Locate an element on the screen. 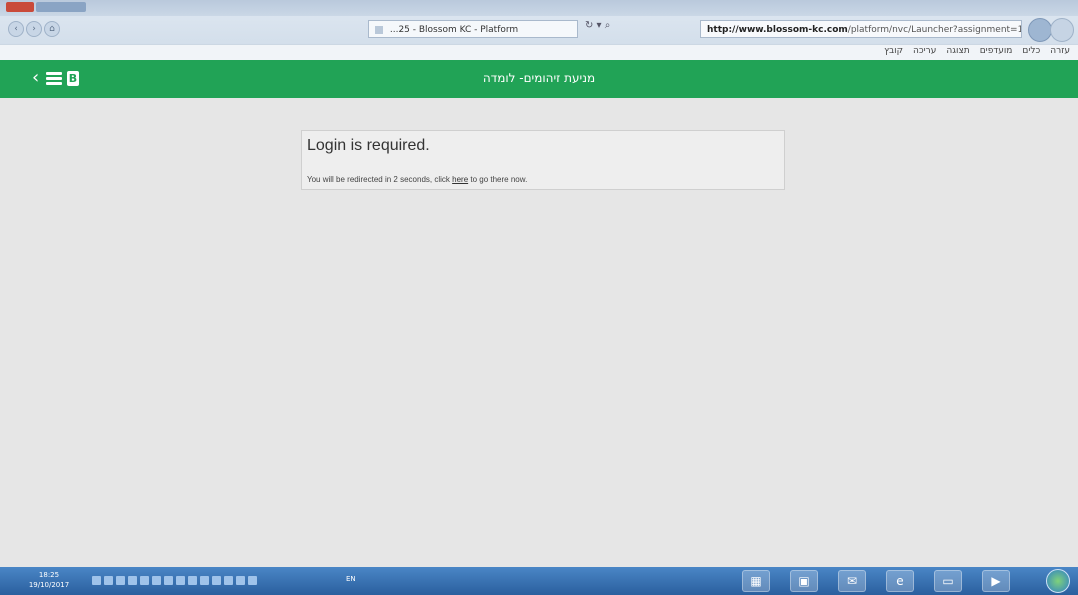  browser-forward-button is located at coordinates (1062, 30).